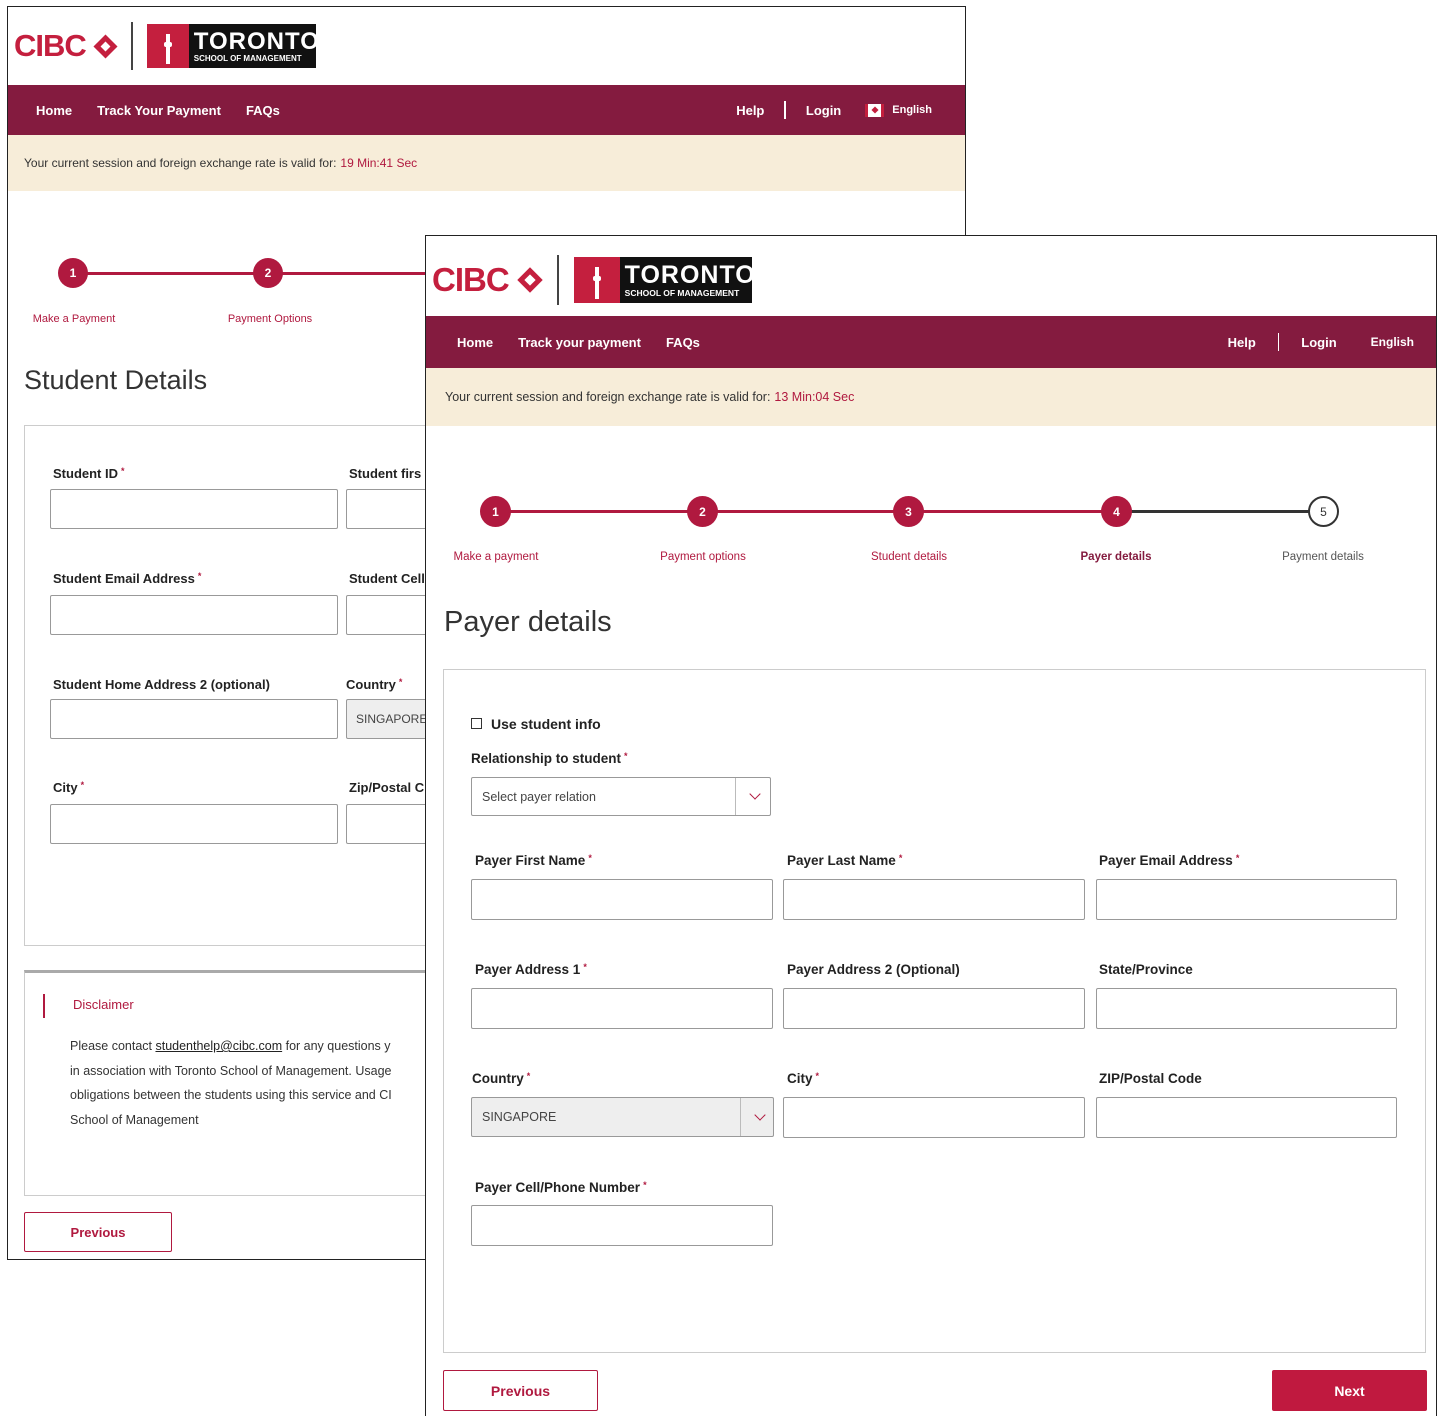 This screenshot has width=1440, height=1416. I want to click on step-4-circle: 4, so click(1116, 511).